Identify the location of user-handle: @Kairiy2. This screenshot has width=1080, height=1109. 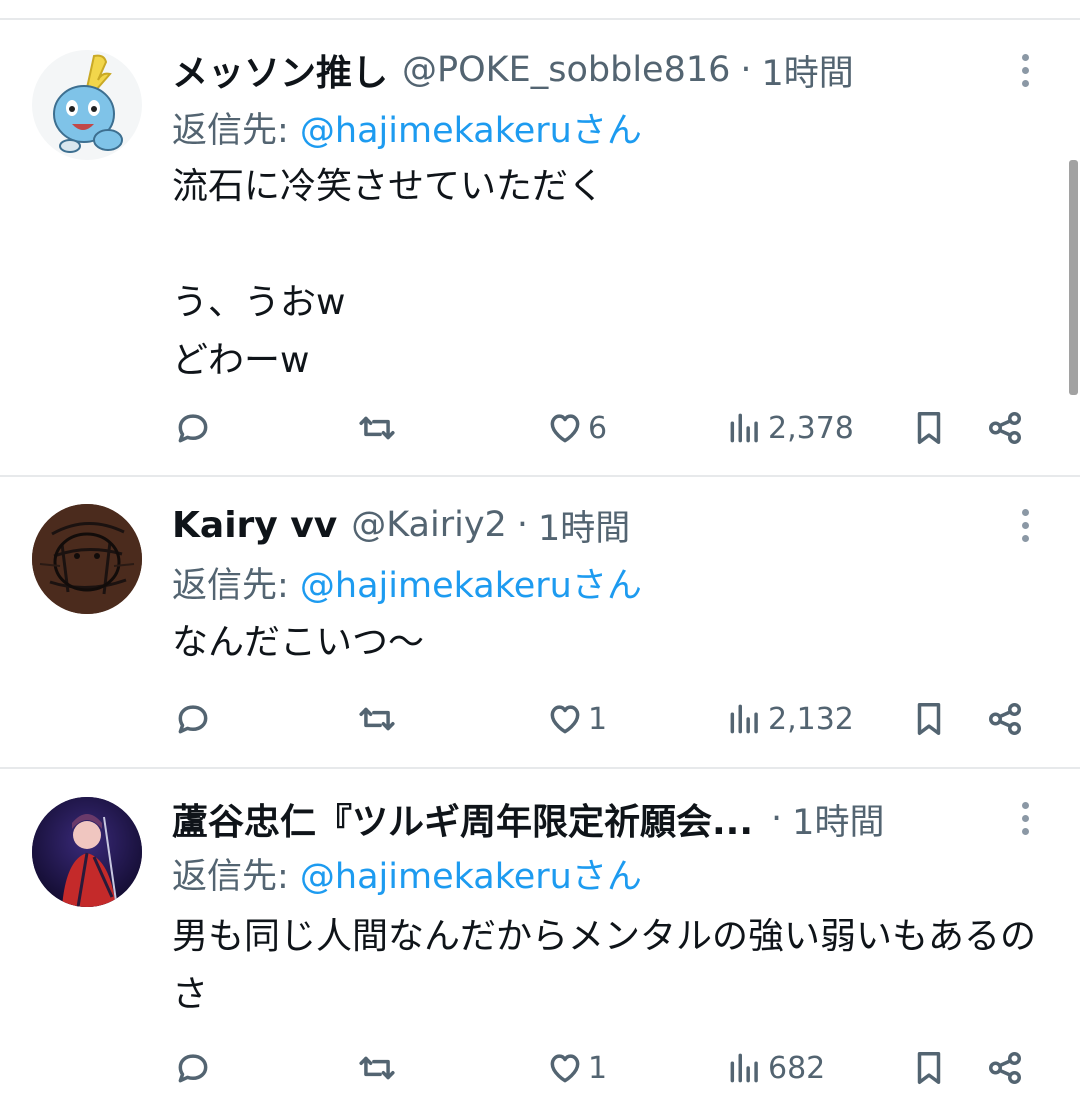
(429, 525).